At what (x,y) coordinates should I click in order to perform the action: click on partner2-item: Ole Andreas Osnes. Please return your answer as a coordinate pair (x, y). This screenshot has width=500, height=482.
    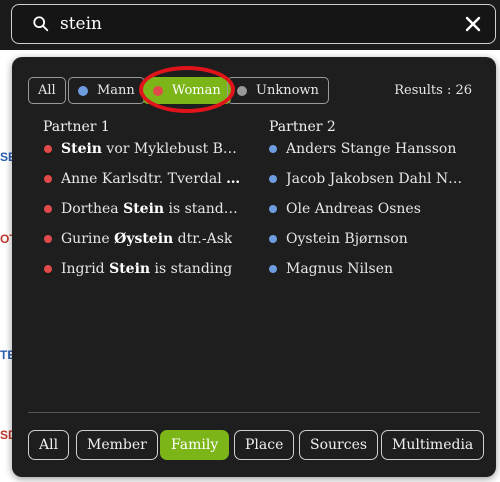
    Looking at the image, I should click on (369, 216).